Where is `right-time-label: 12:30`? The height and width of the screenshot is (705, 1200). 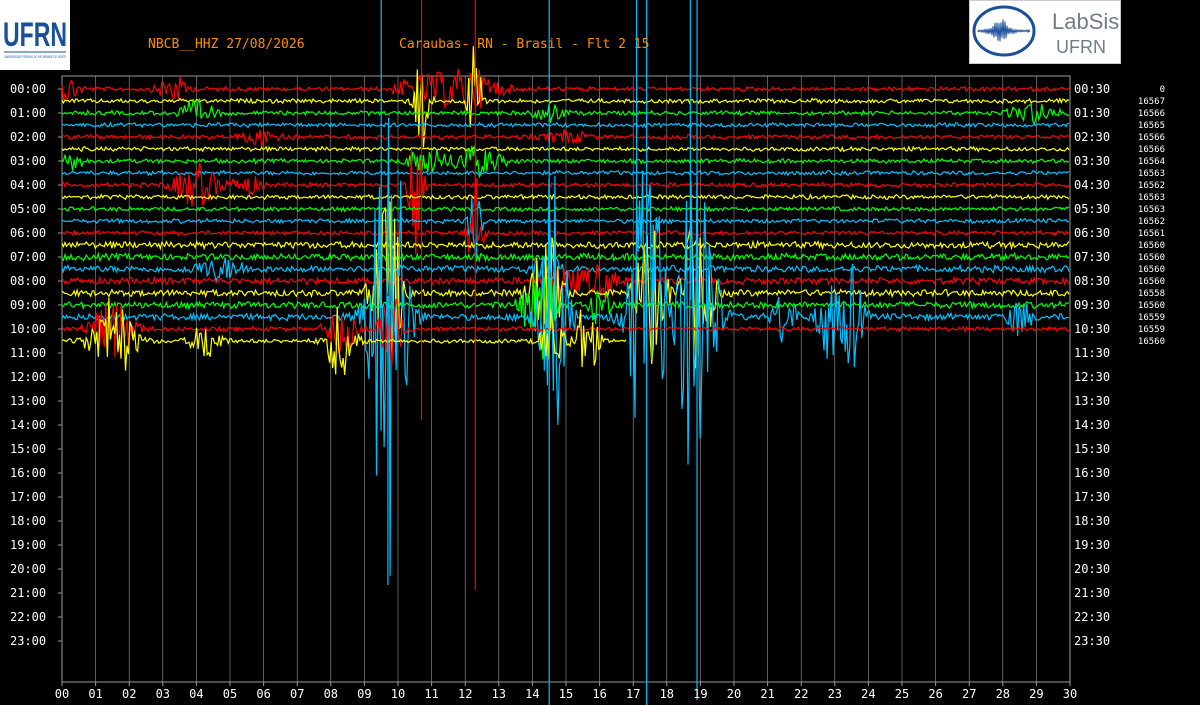
right-time-label: 12:30 is located at coordinates (1092, 377).